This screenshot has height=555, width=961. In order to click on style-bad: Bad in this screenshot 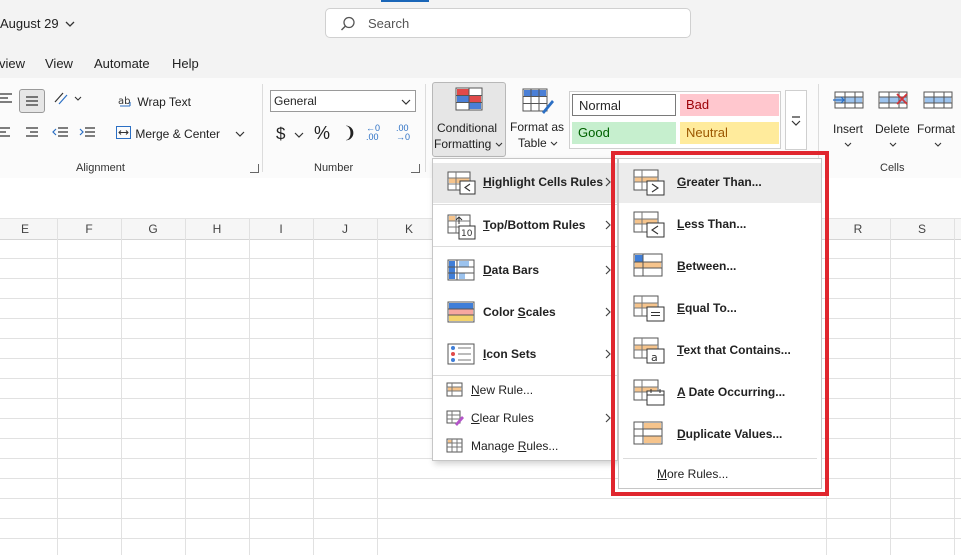, I will do `click(729, 105)`.